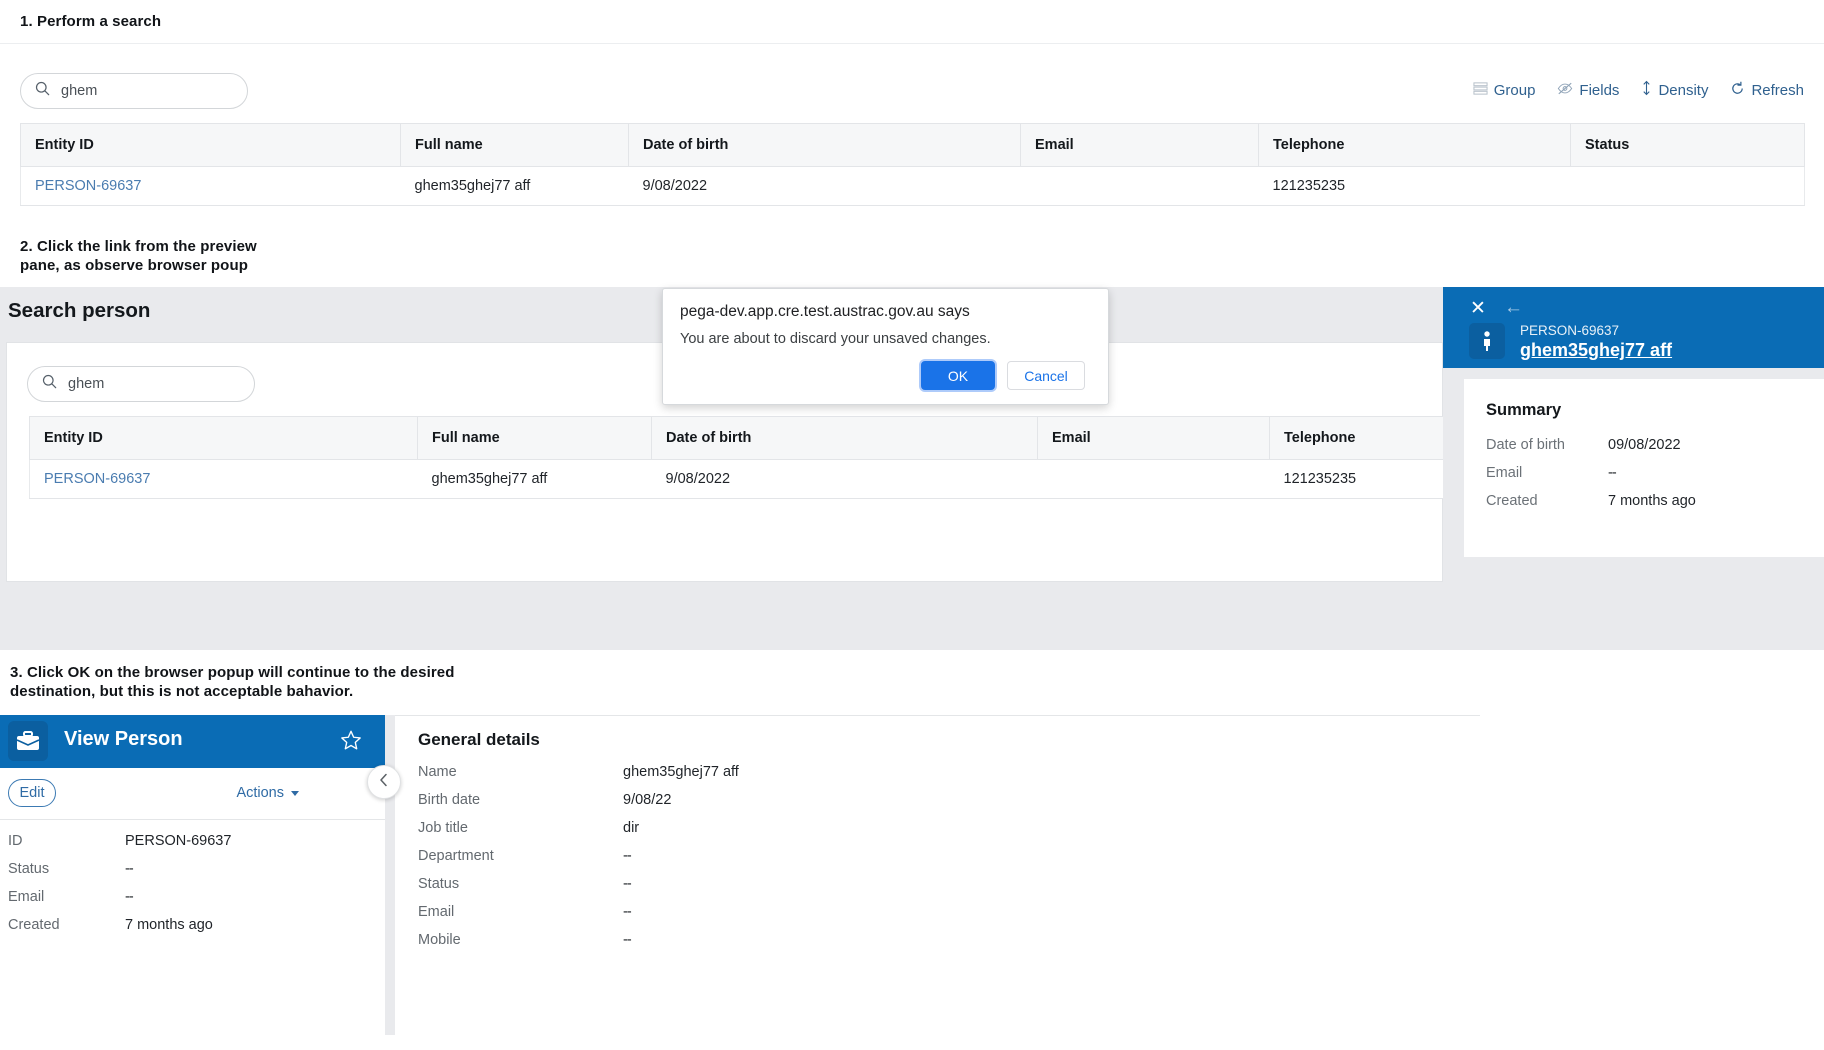 Image resolution: width=1824 pixels, height=1050 pixels. What do you see at coordinates (768, 946) in the screenshot?
I see `field-row-mobile: Mobile --` at bounding box center [768, 946].